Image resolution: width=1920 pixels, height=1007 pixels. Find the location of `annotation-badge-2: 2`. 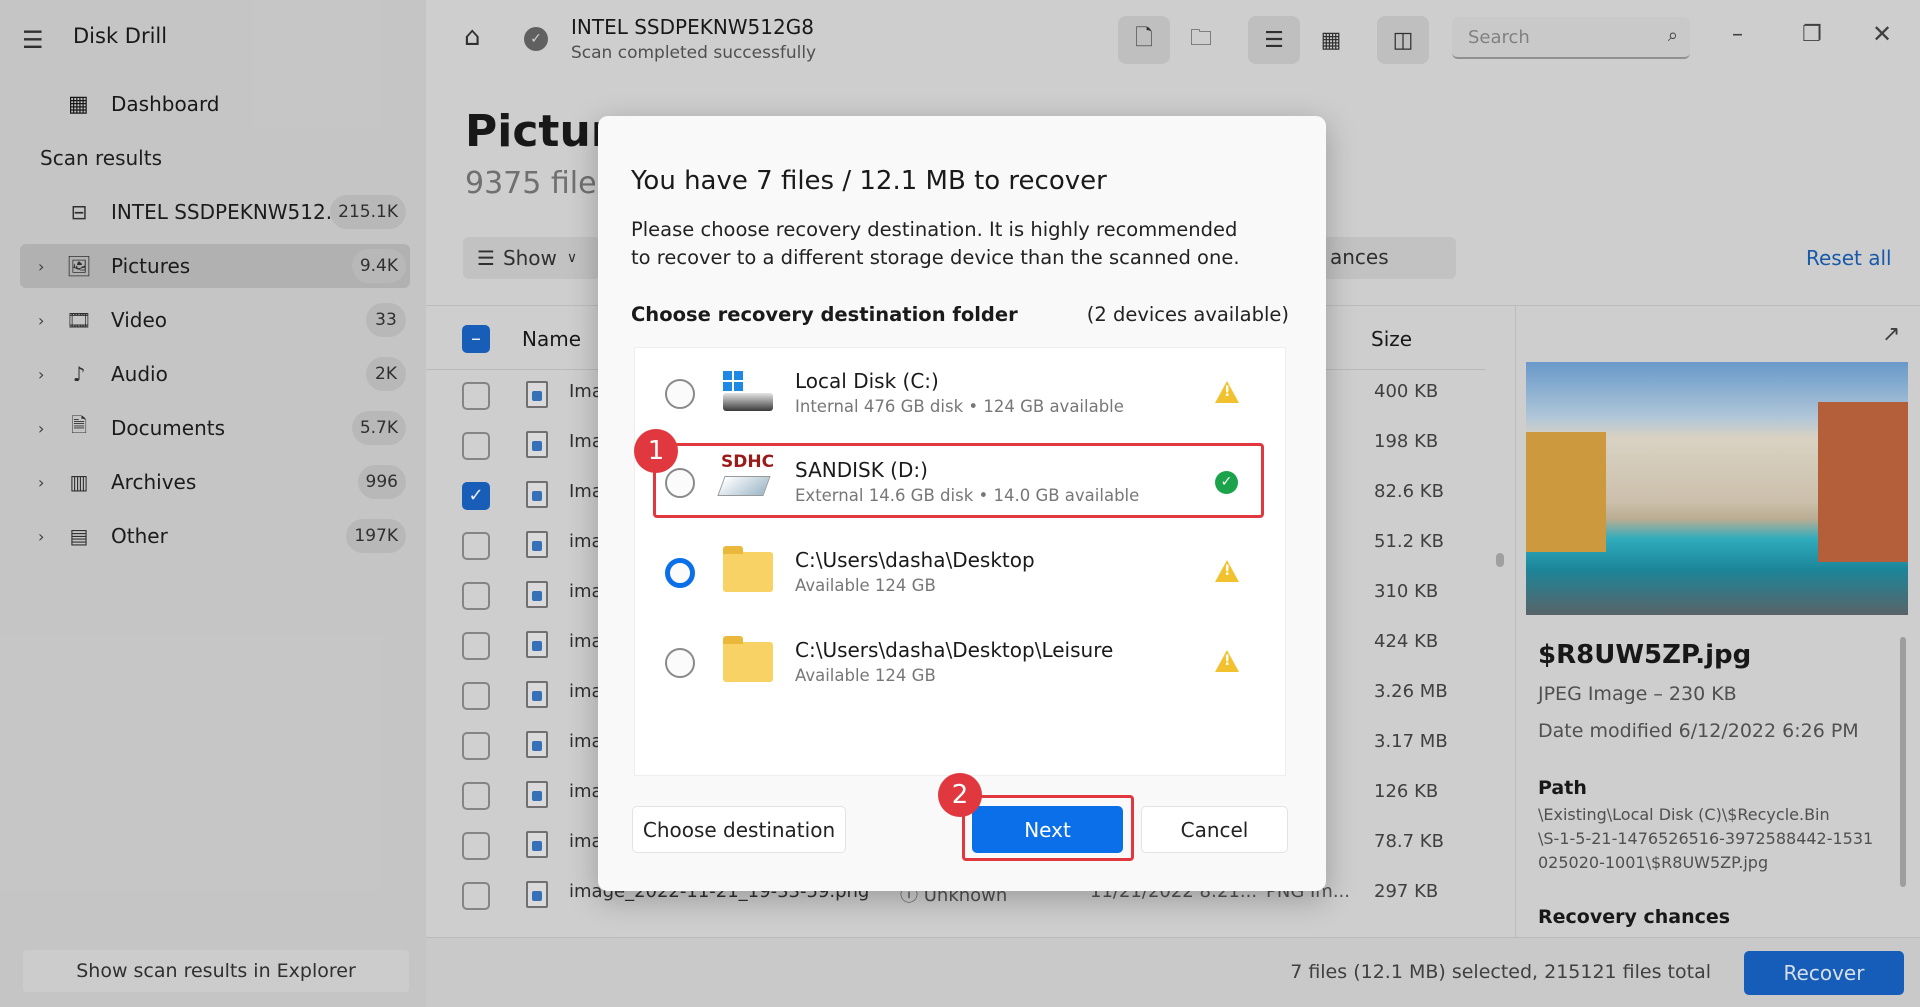

annotation-badge-2: 2 is located at coordinates (960, 795).